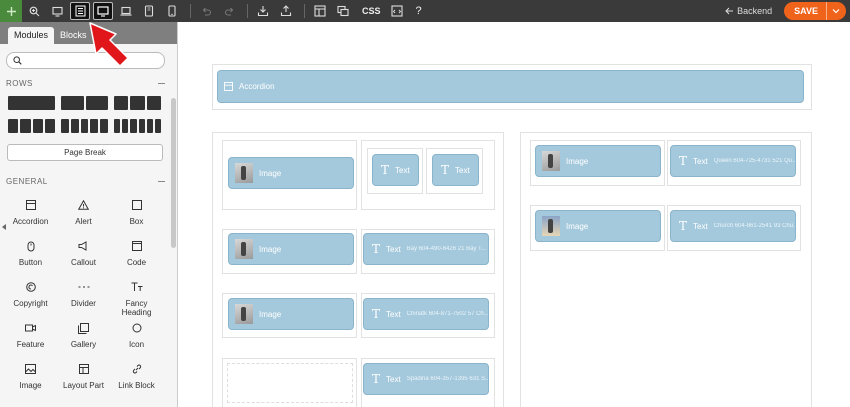 The image size is (850, 407). Describe the element at coordinates (80, 11) in the screenshot. I see `layers-button` at that location.